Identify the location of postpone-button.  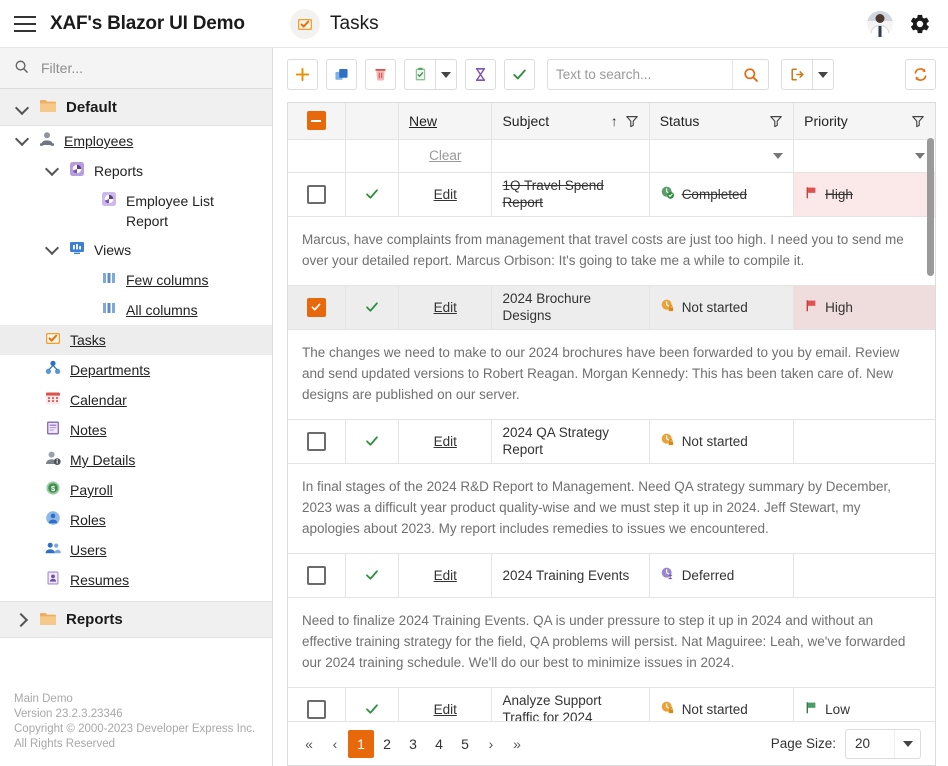
(480, 74).